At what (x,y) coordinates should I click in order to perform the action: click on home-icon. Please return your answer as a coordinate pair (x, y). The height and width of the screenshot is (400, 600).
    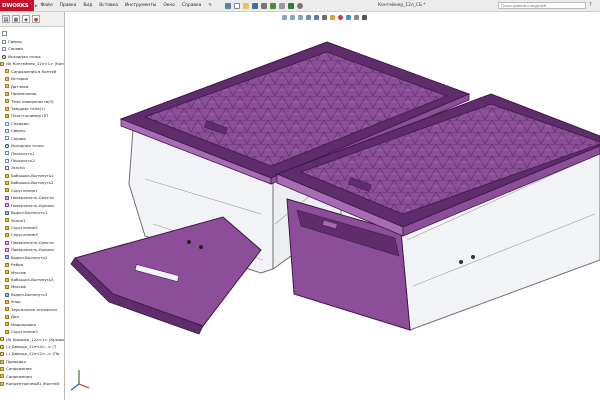
    Looking at the image, I should click on (228, 5).